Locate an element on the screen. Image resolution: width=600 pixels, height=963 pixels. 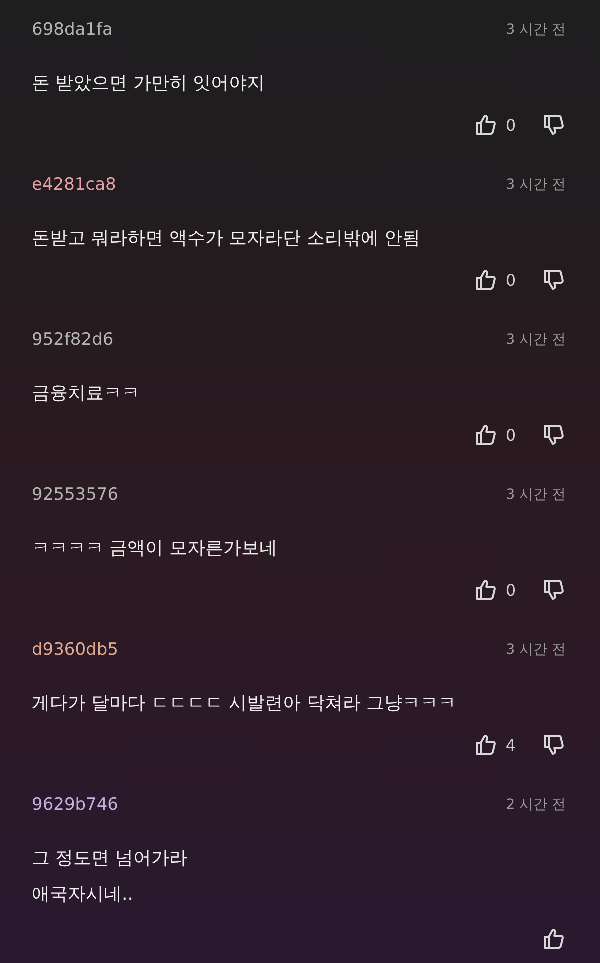
comment-text: 금융치료ㅋㅋ is located at coordinates (86, 394).